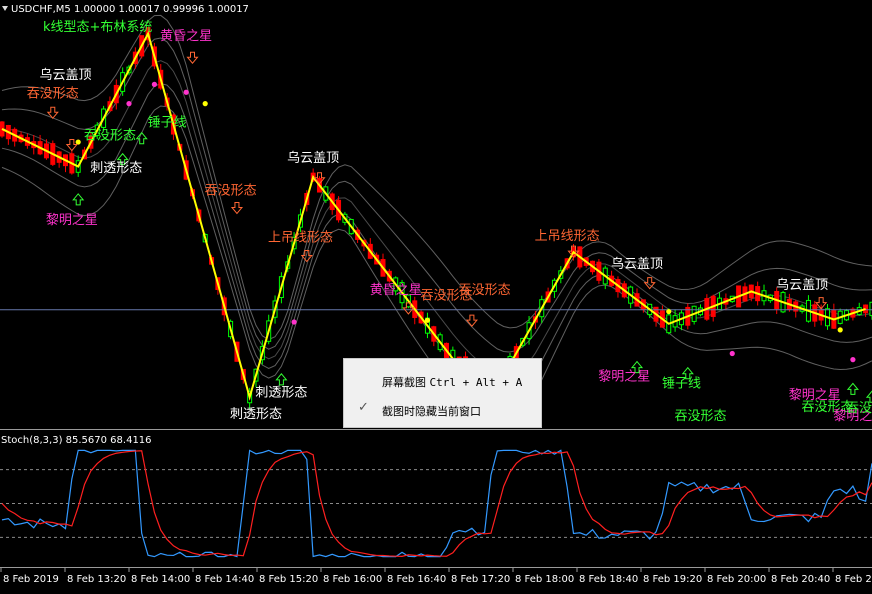 This screenshot has width=872, height=594. I want to click on time-tick-label: 8 Feb 21:20, so click(853, 579).